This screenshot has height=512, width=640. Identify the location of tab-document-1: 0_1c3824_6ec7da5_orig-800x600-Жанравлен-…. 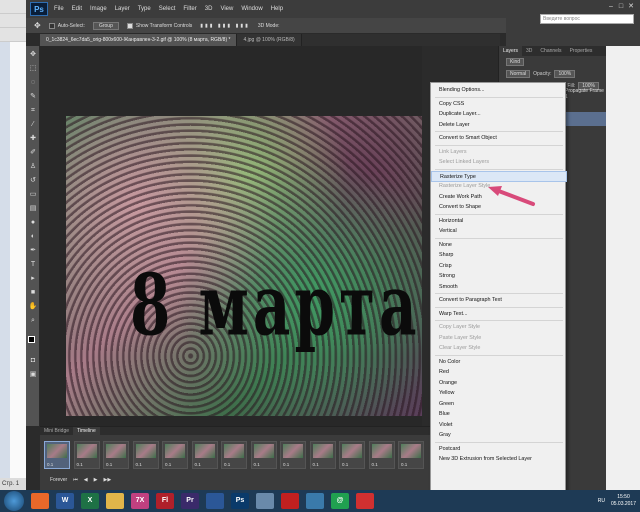
(139, 40).